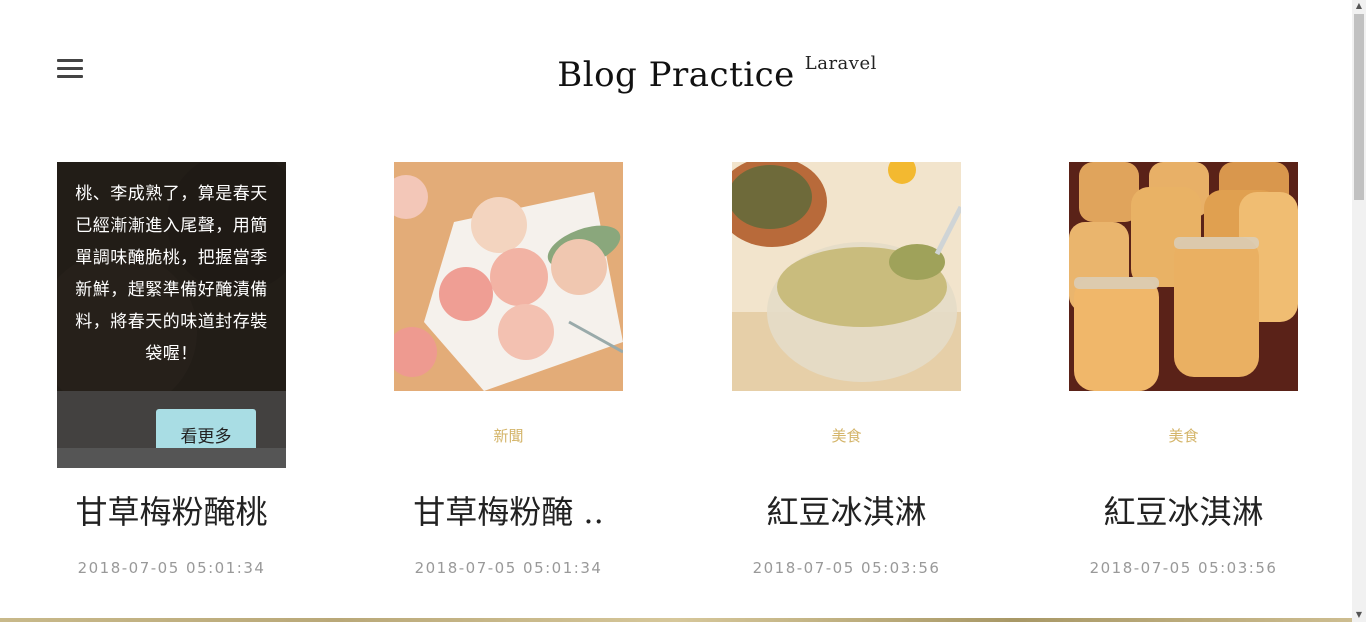  Describe the element at coordinates (171, 510) in the screenshot. I see `post-title: 甘草梅粉醃桃` at that location.